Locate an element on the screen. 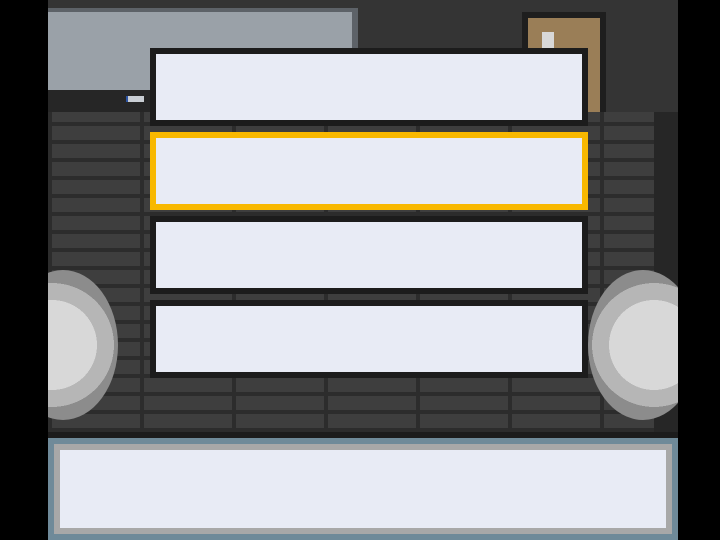  message-frame is located at coordinates (363, 489).